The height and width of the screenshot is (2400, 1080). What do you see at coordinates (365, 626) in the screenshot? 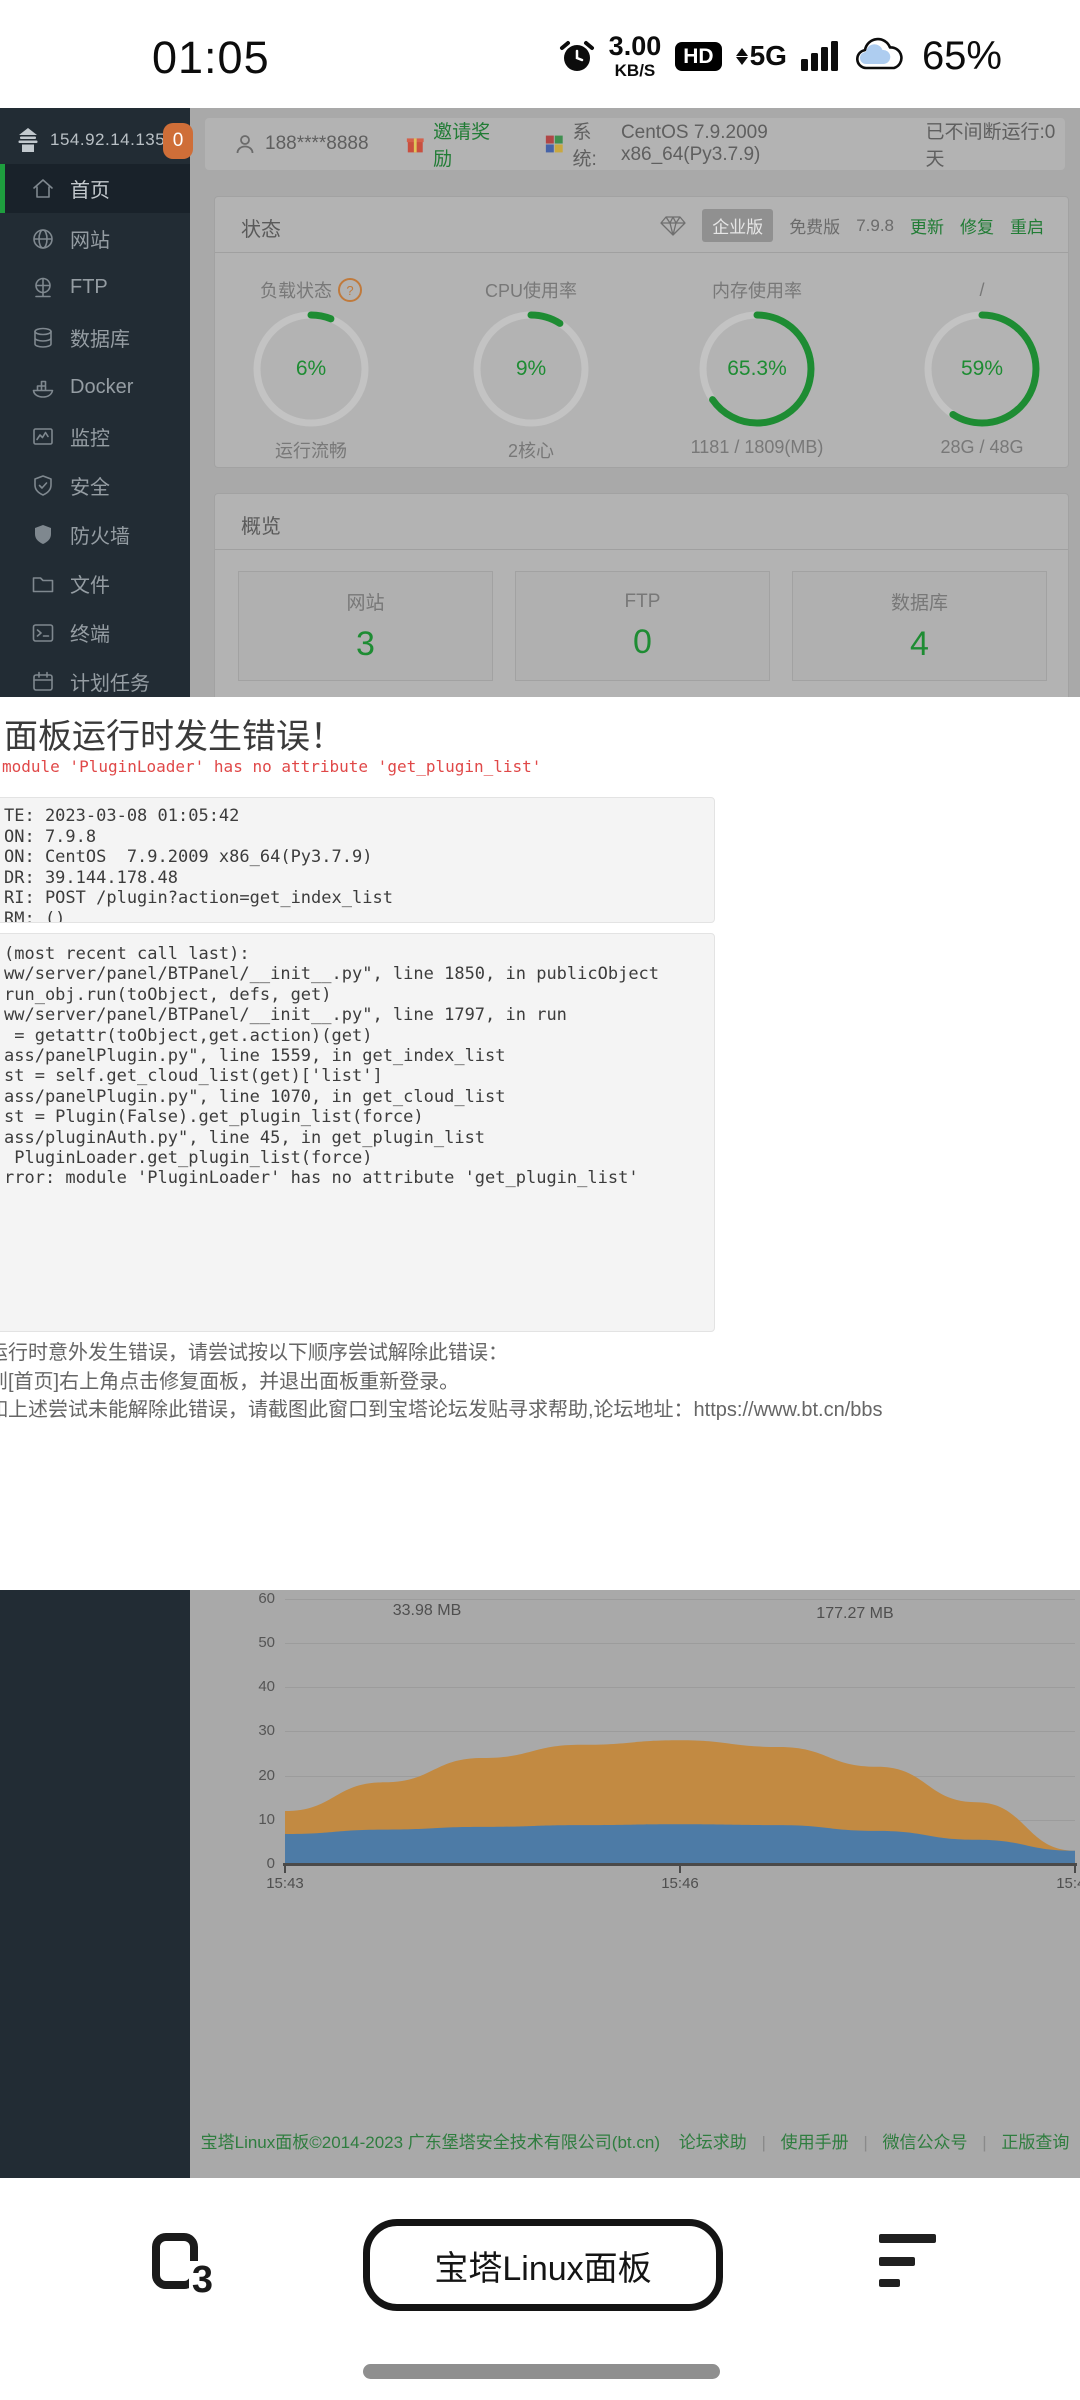
I see `overview-websites: 网站 3` at bounding box center [365, 626].